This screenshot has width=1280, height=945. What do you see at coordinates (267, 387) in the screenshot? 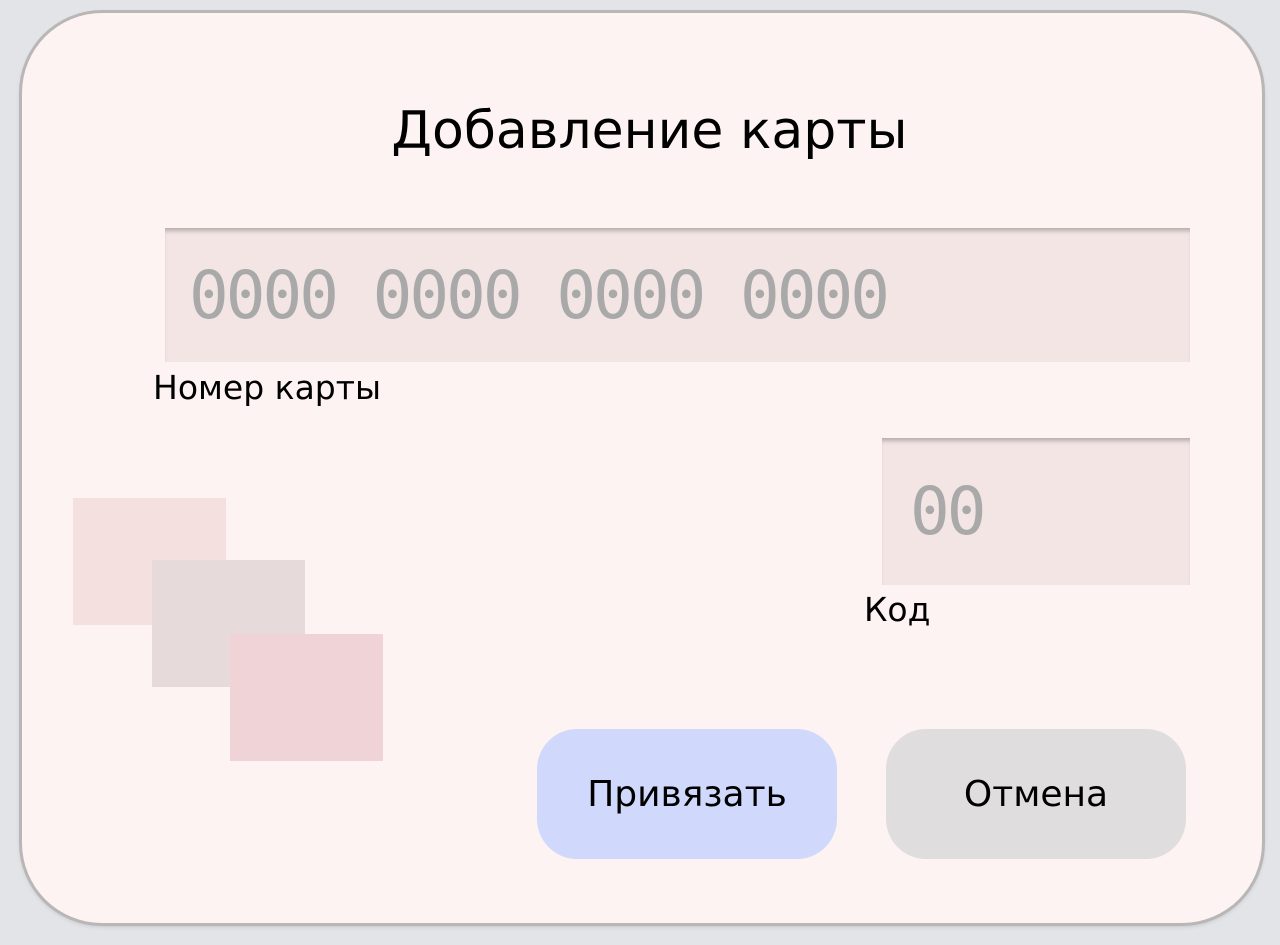
I see `card-number-label: Номер карты` at bounding box center [267, 387].